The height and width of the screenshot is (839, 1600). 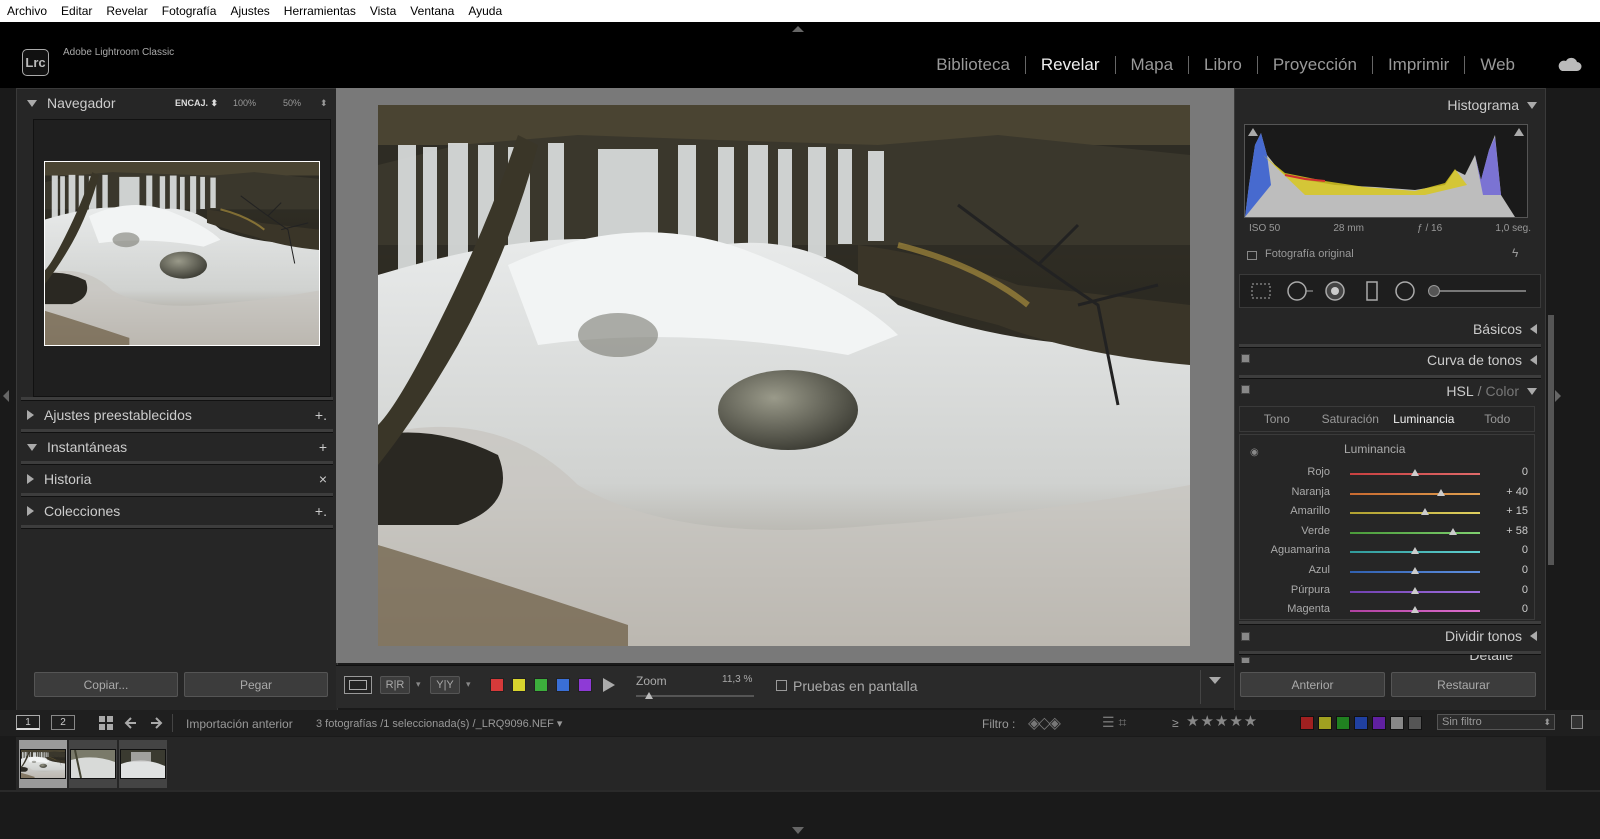 I want to click on detail-header-clipped: Detalle, so click(x=1386, y=659).